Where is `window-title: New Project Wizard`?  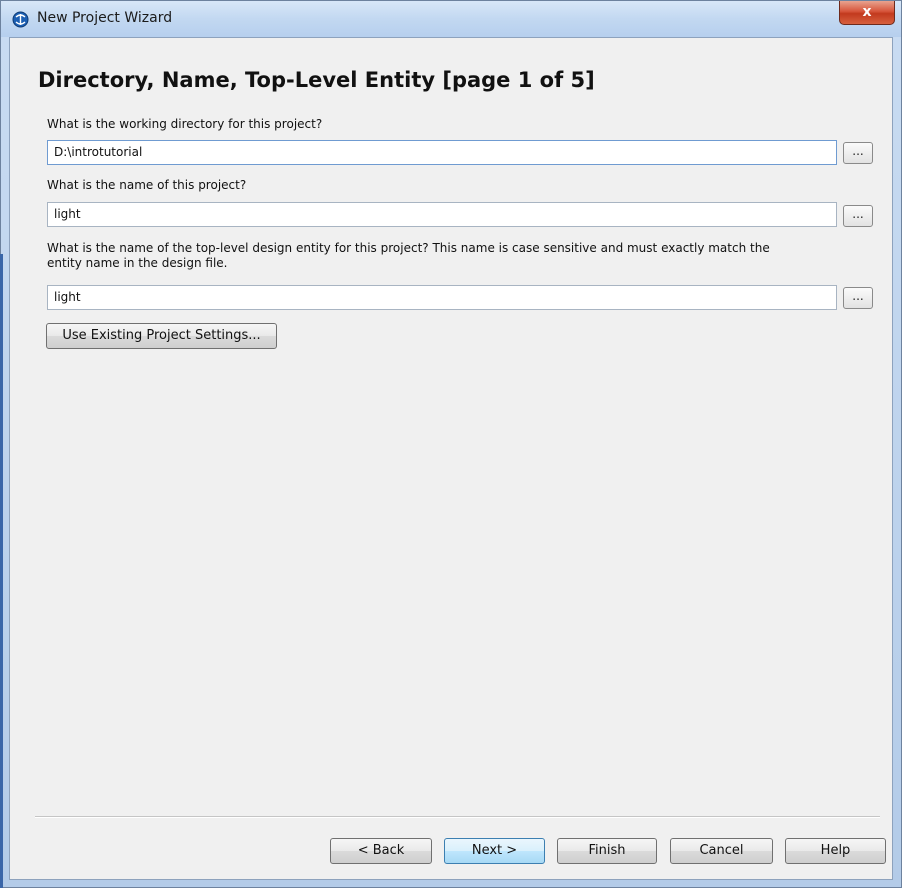 window-title: New Project Wizard is located at coordinates (105, 18).